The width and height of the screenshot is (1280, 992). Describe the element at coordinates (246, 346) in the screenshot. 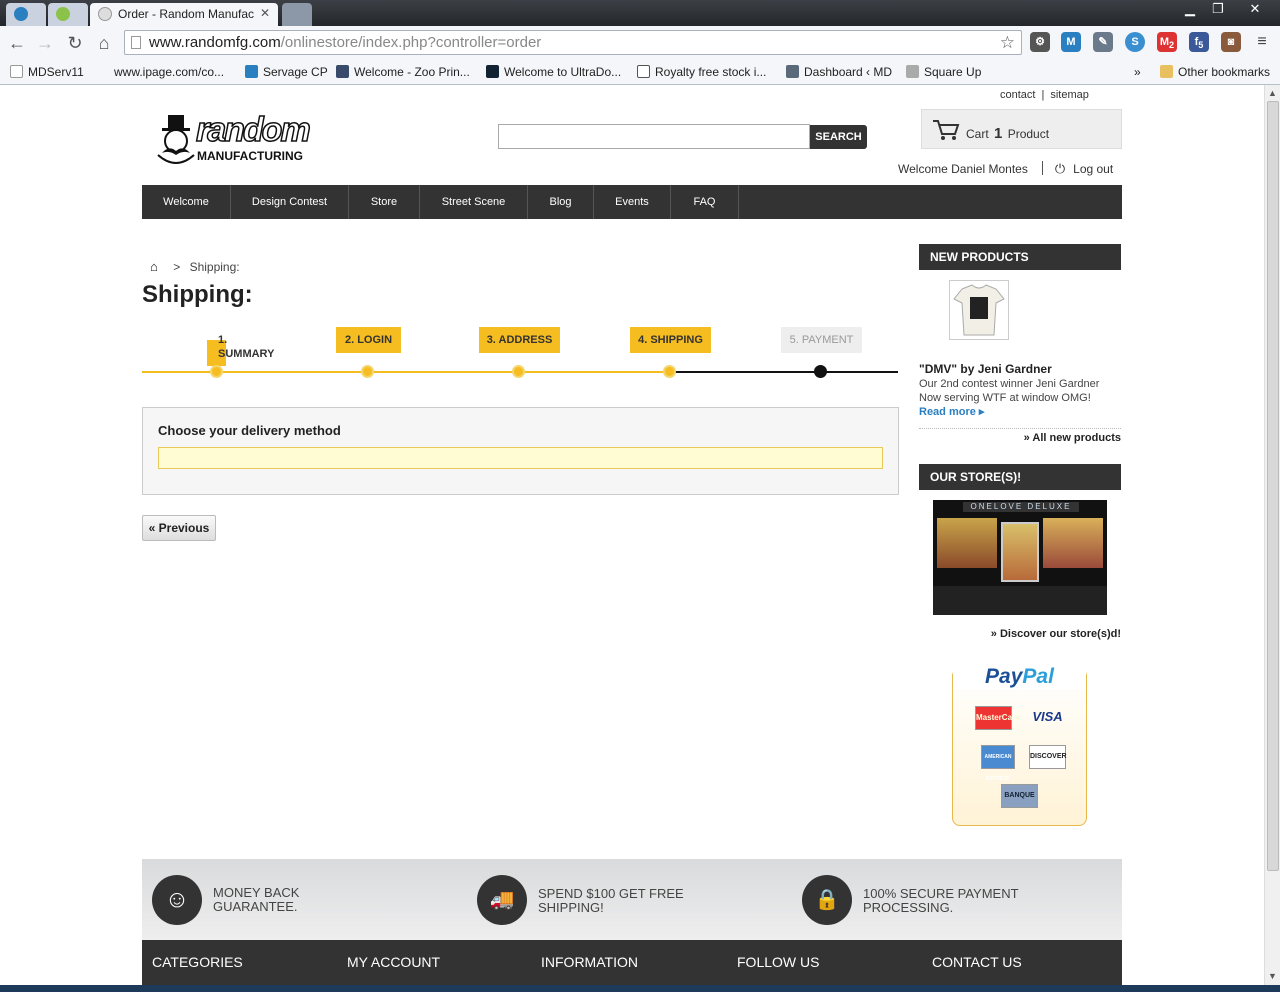

I see `step-summary: 1. SUMMARY` at that location.